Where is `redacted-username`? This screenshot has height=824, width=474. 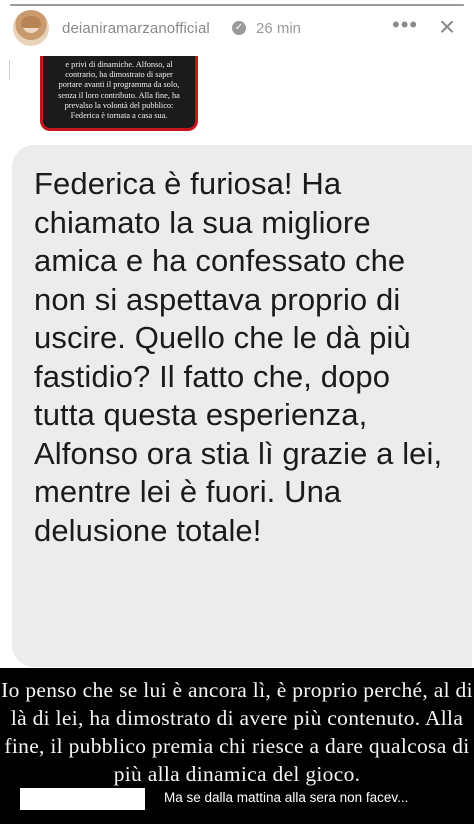
redacted-username is located at coordinates (82, 799).